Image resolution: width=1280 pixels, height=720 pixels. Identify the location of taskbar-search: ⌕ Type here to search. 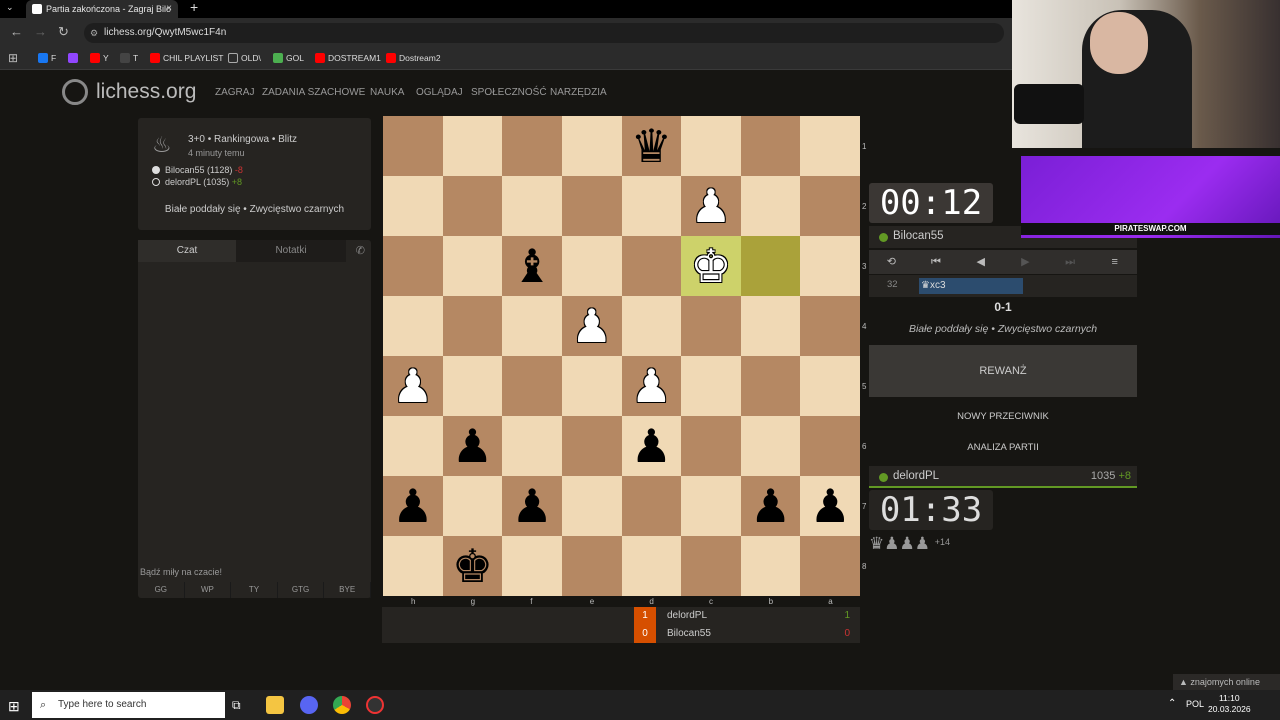
(128, 705).